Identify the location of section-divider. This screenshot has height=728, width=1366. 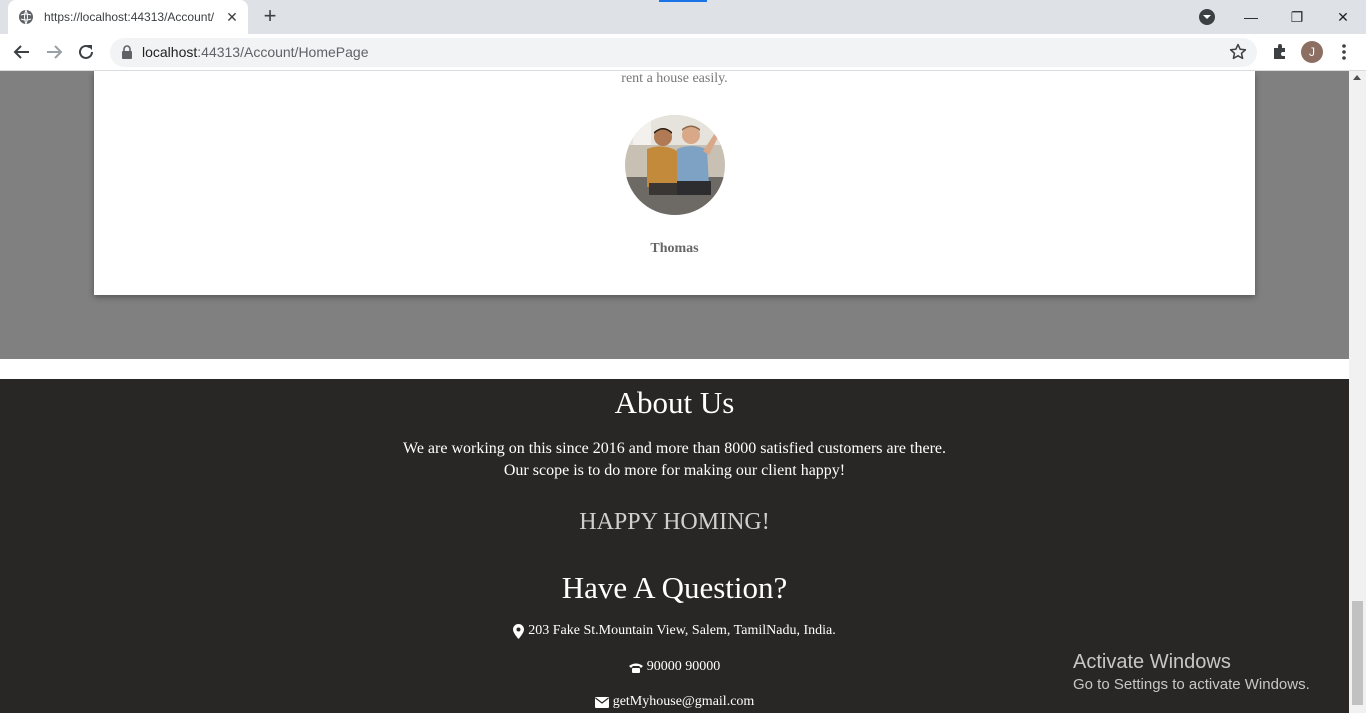
(674, 369).